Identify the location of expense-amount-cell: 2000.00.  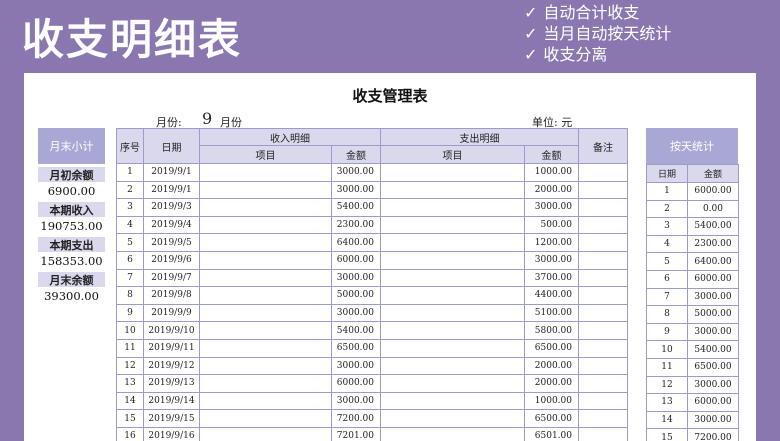
(551, 383).